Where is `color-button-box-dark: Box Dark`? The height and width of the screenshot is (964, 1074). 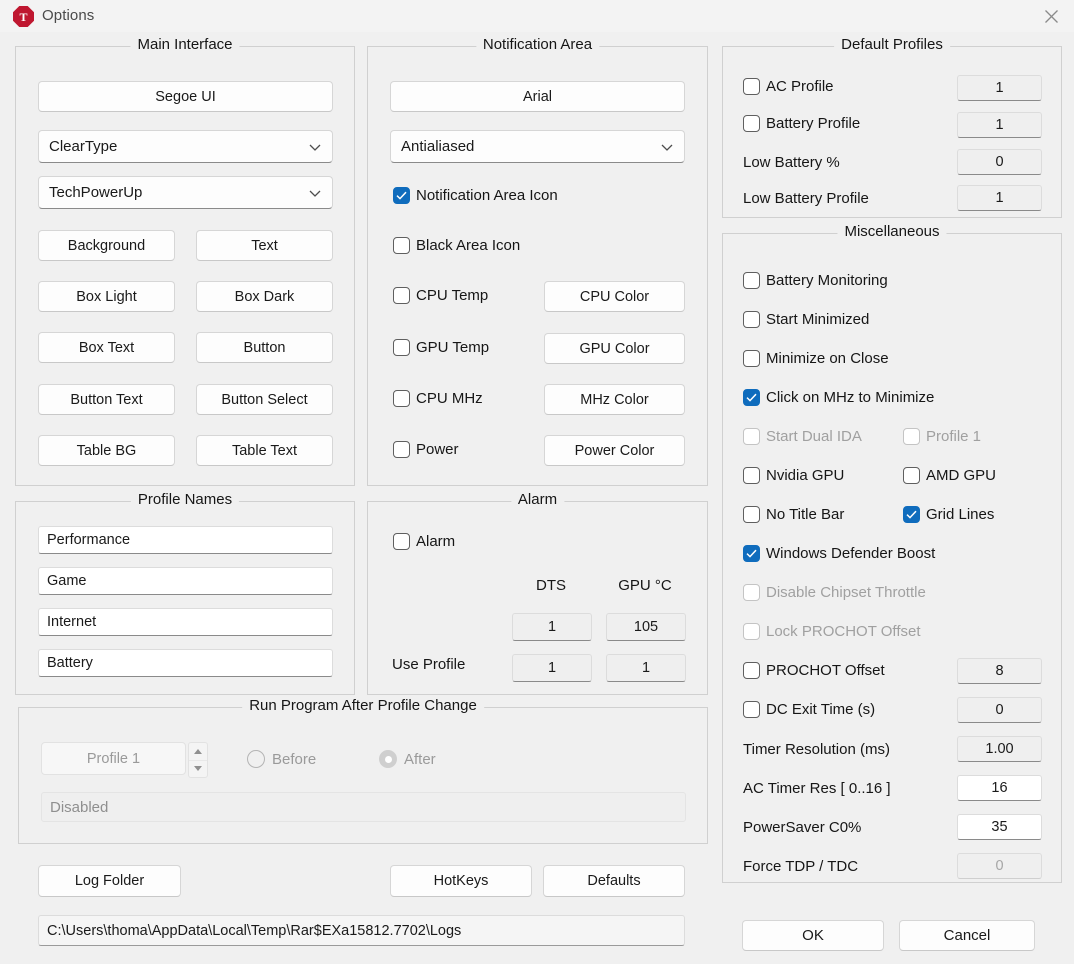
color-button-box-dark: Box Dark is located at coordinates (264, 296).